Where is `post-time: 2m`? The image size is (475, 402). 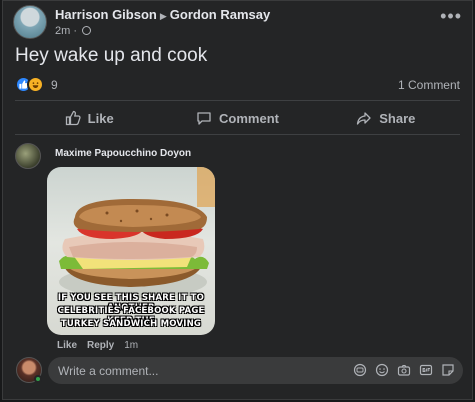
post-time: 2m is located at coordinates (62, 31).